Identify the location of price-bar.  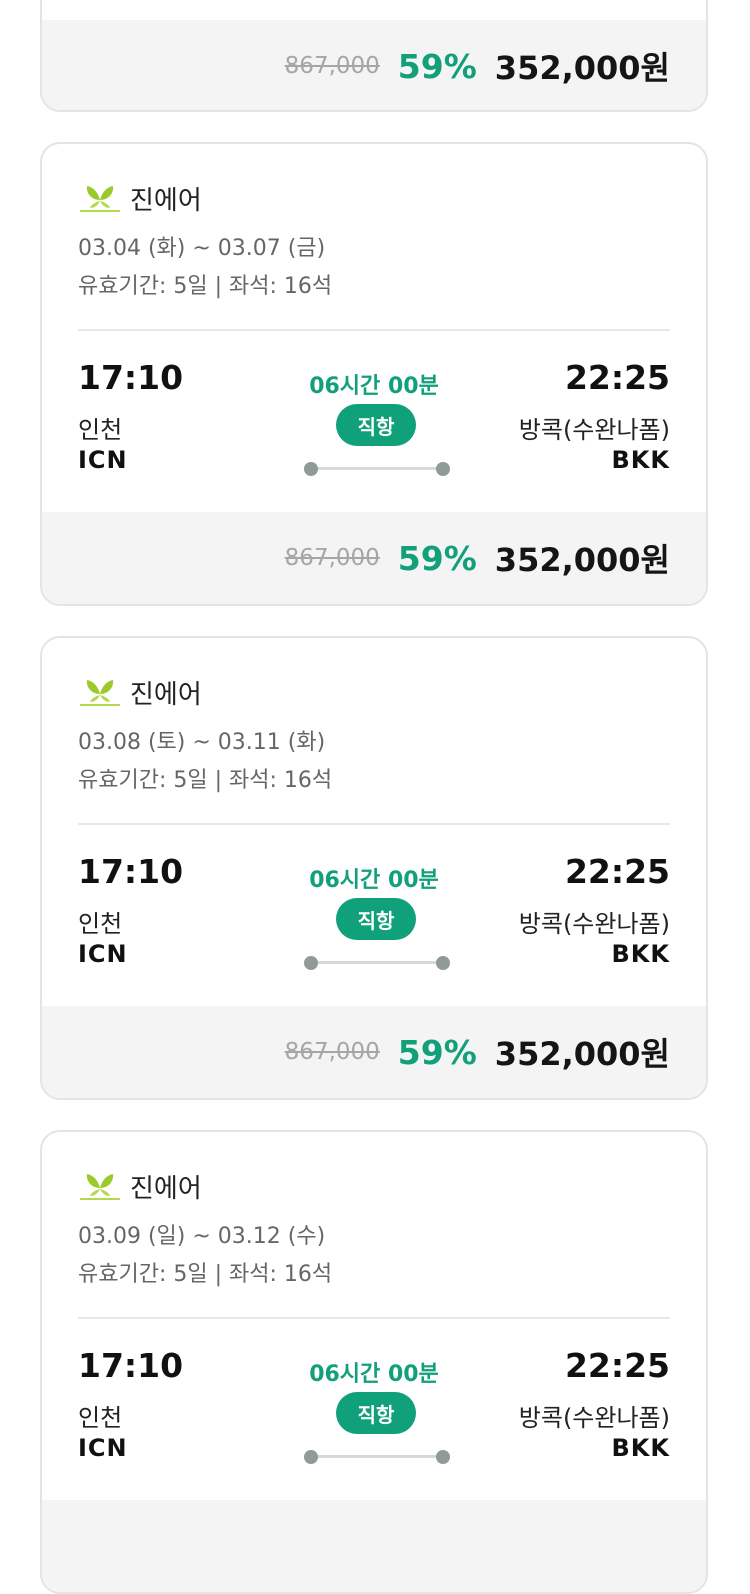
(374, 1546).